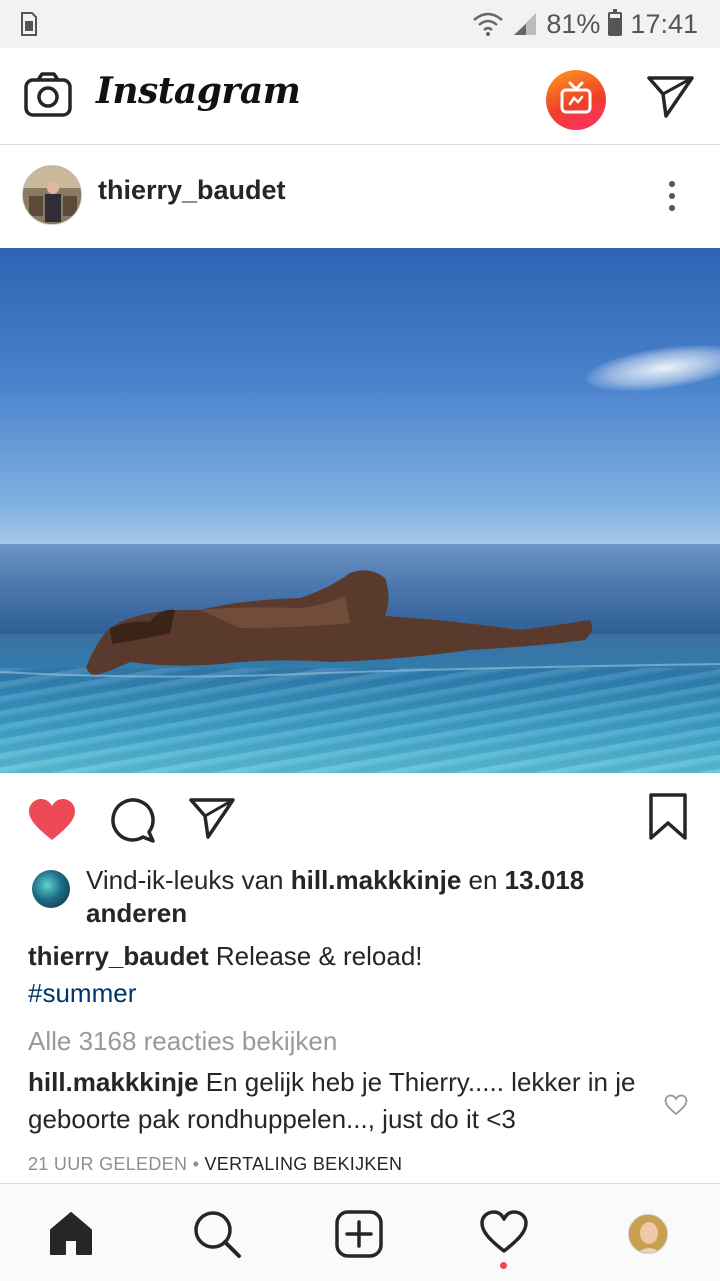 The height and width of the screenshot is (1281, 720). I want to click on photo-figure, so click(360, 624).